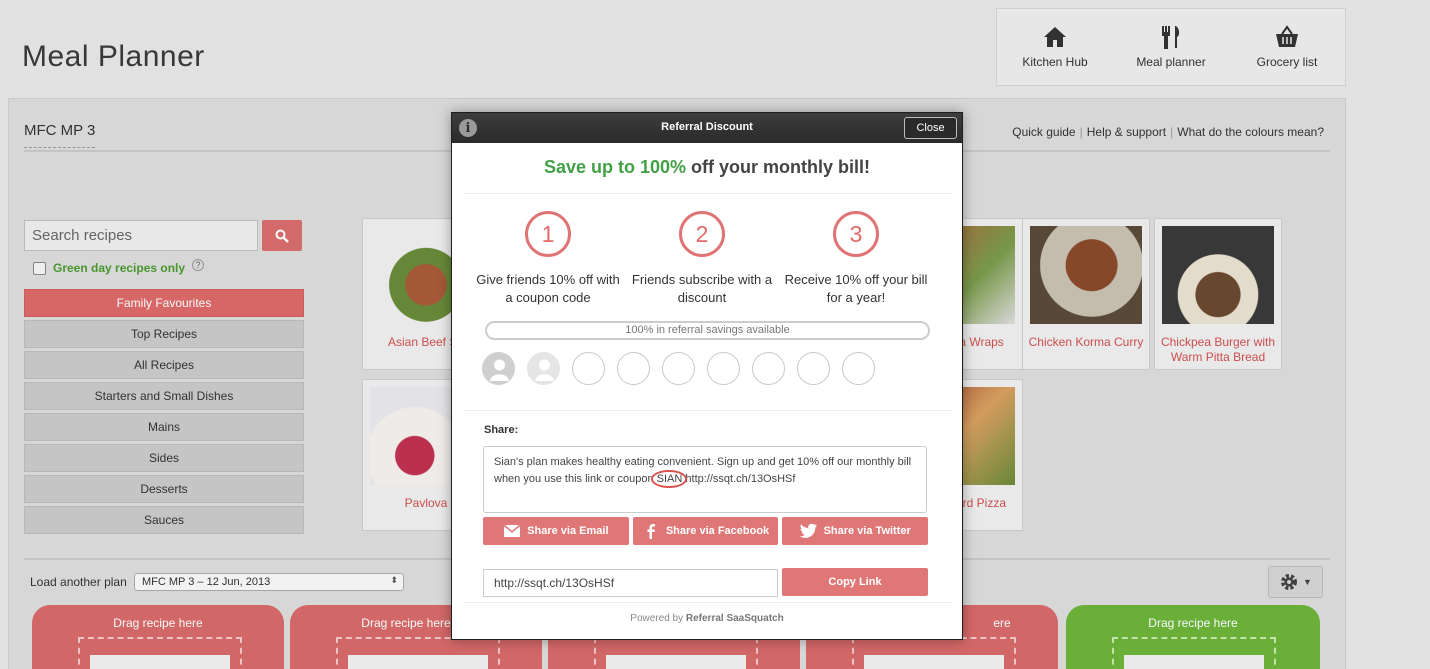 The height and width of the screenshot is (669, 1430). I want to click on twitter-icon, so click(808, 530).